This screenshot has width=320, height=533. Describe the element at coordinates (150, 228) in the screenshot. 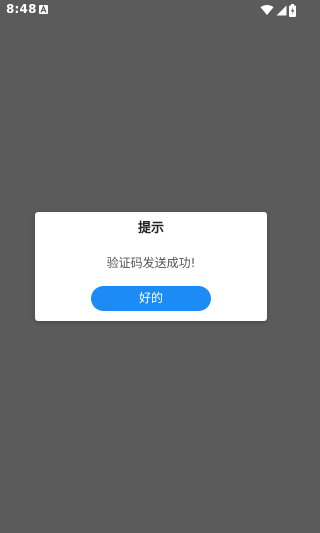

I see `dialog-title: 提示` at that location.